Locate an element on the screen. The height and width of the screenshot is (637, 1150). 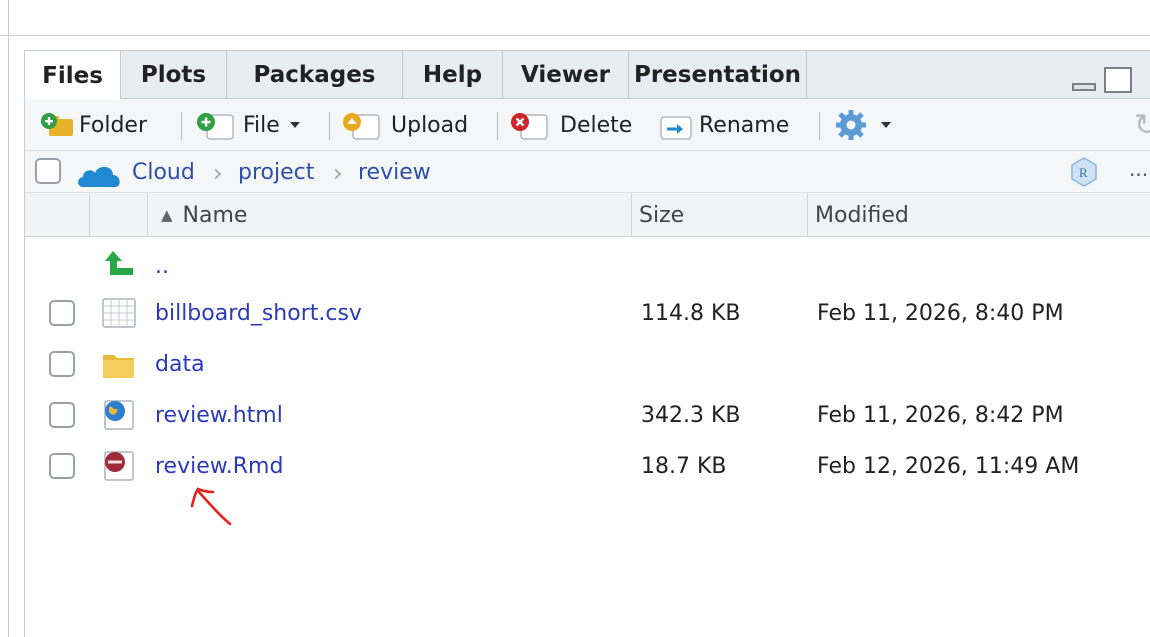
file-size: 342.3 KB is located at coordinates (691, 415).